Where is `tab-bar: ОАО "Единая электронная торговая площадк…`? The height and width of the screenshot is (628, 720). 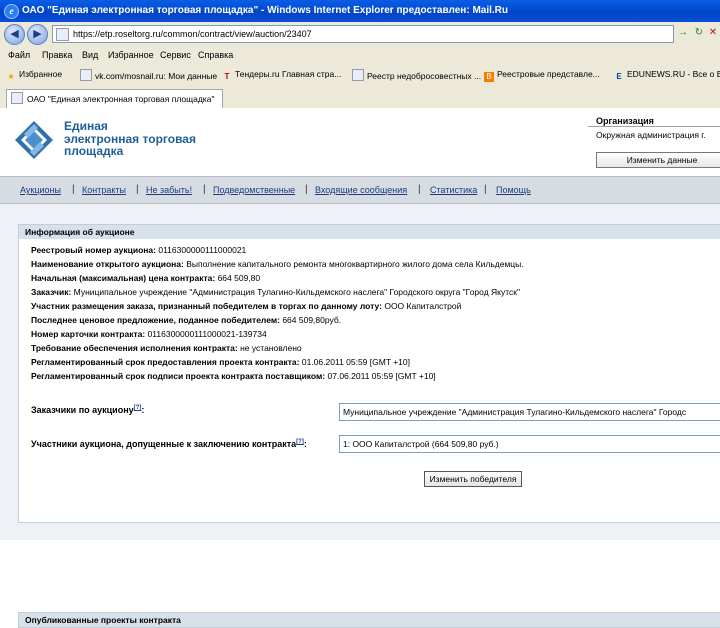 tab-bar: ОАО "Единая электронная торговая площадк… is located at coordinates (360, 97).